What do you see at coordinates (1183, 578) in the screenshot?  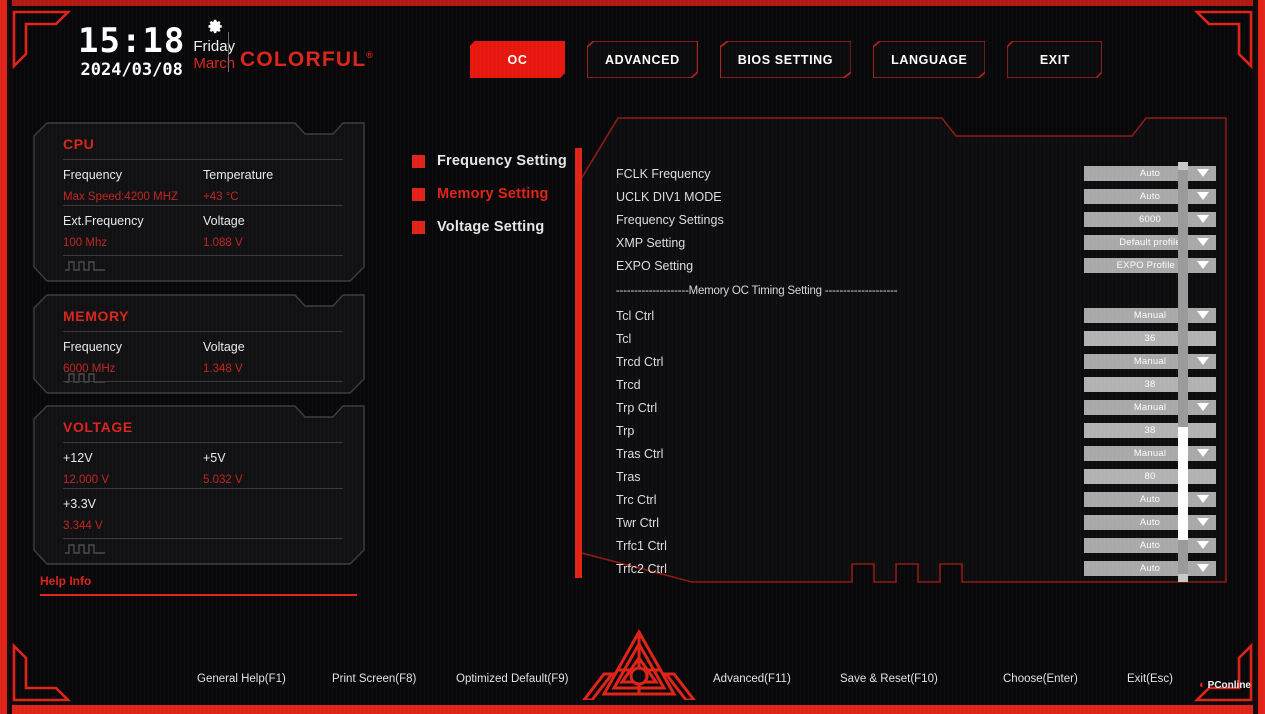 I see `scrollbar-cap-bottom` at bounding box center [1183, 578].